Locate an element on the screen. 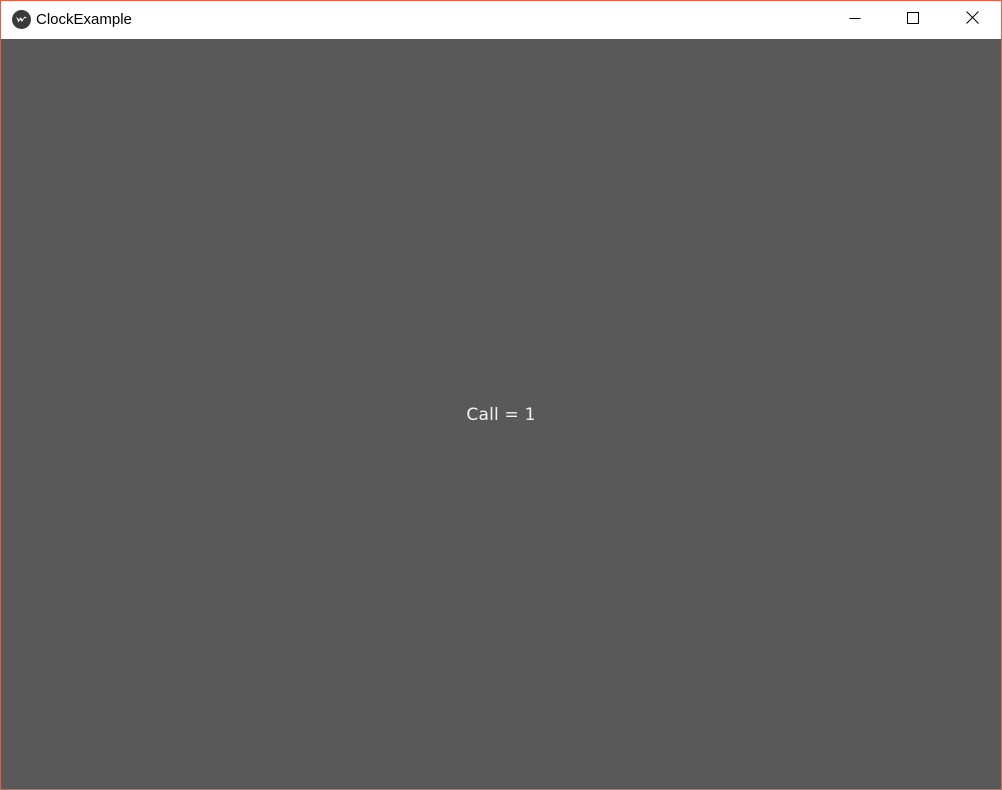 The width and height of the screenshot is (1002, 790). maximize-button is located at coordinates (913, 20).